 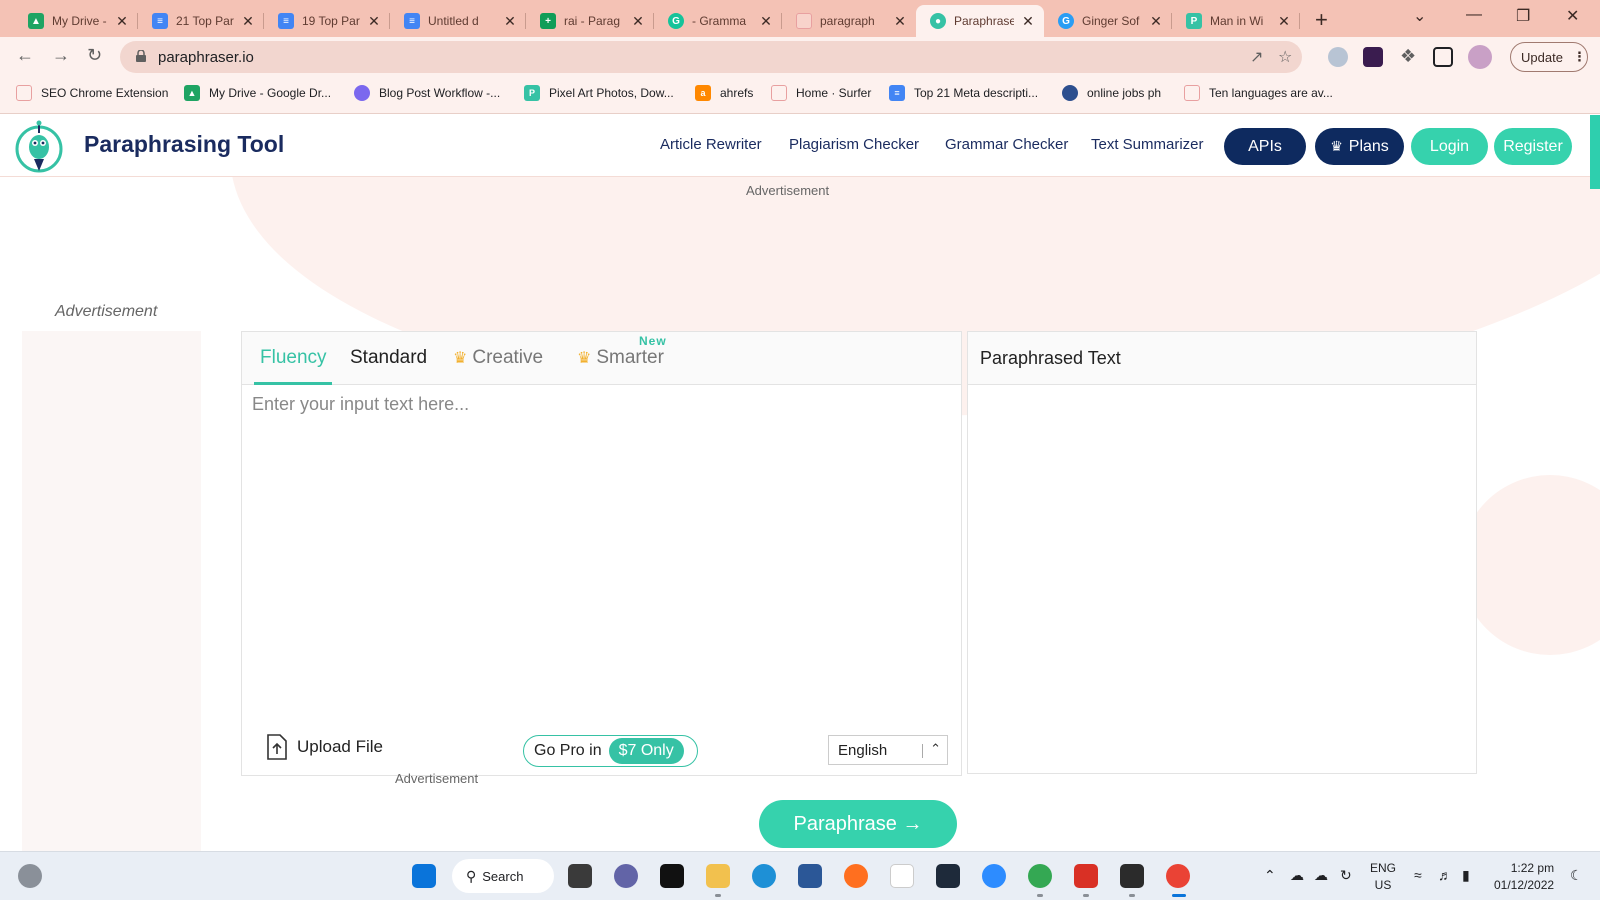 I want to click on weather-widget-icon, so click(x=30, y=876).